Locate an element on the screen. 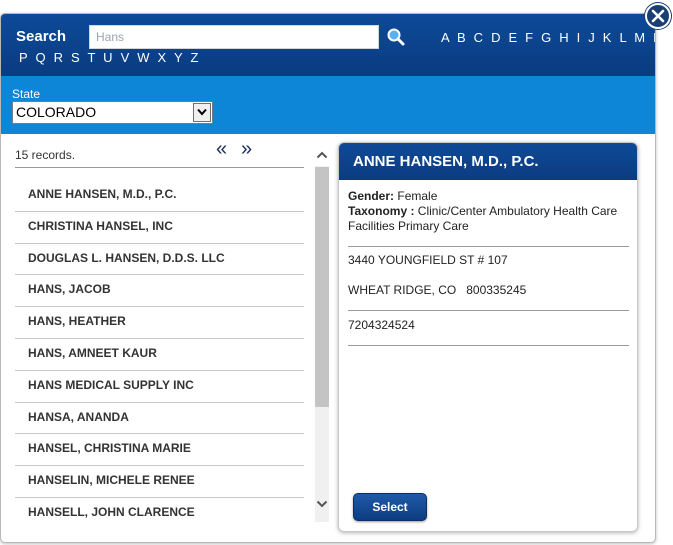 The image size is (673, 545). letter-link: P is located at coordinates (24, 57).